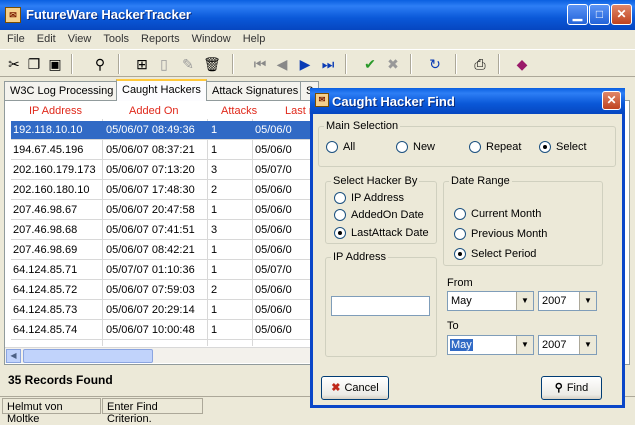  Describe the element at coordinates (159, 37) in the screenshot. I see `menu-reports: Reports` at that location.